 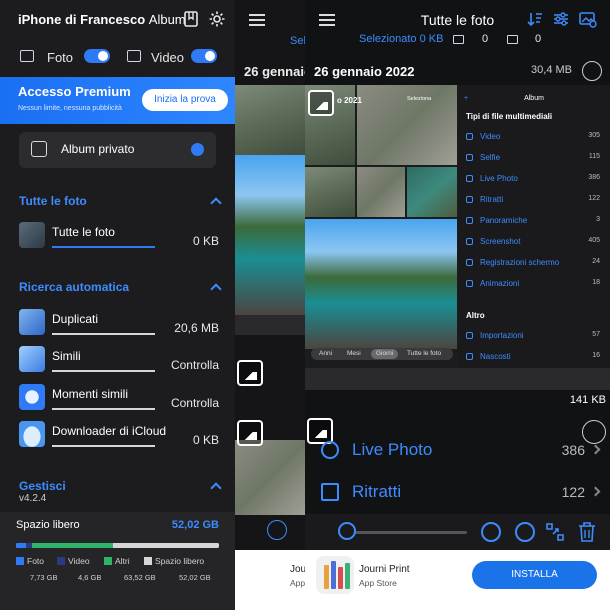 I want to click on live-photo-label: Live Photo, so click(x=392, y=449).